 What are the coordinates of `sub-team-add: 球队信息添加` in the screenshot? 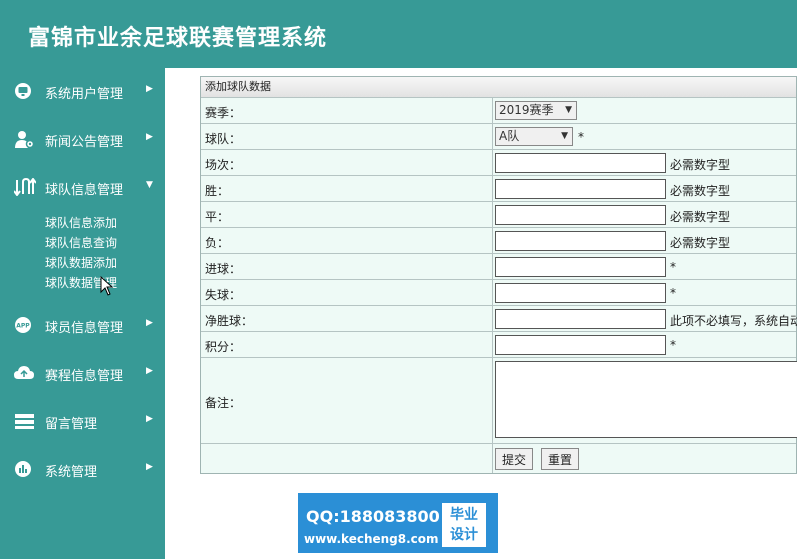 It's located at (81, 222).